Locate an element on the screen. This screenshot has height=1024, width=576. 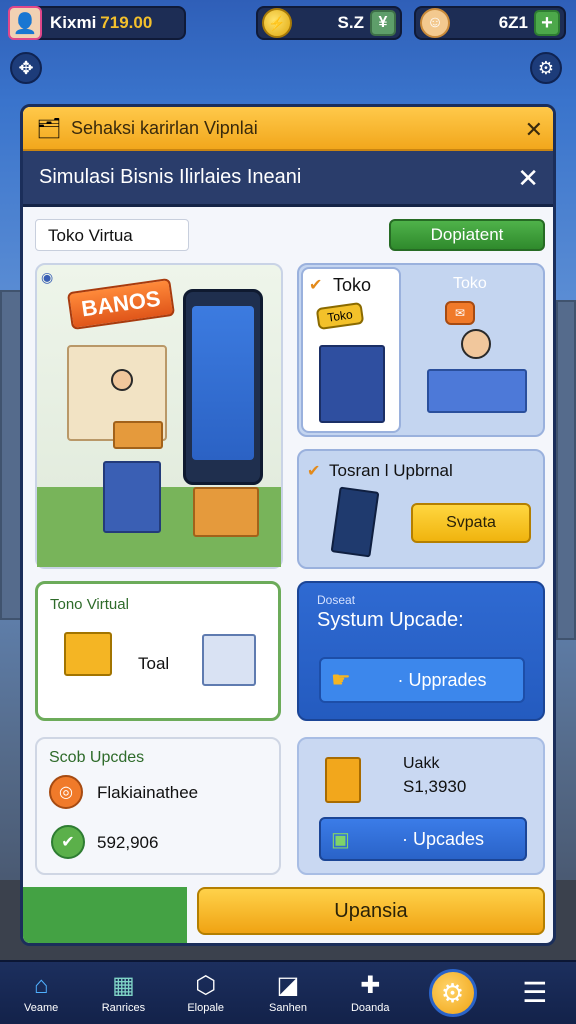
vending-stand is located at coordinates (132, 497).